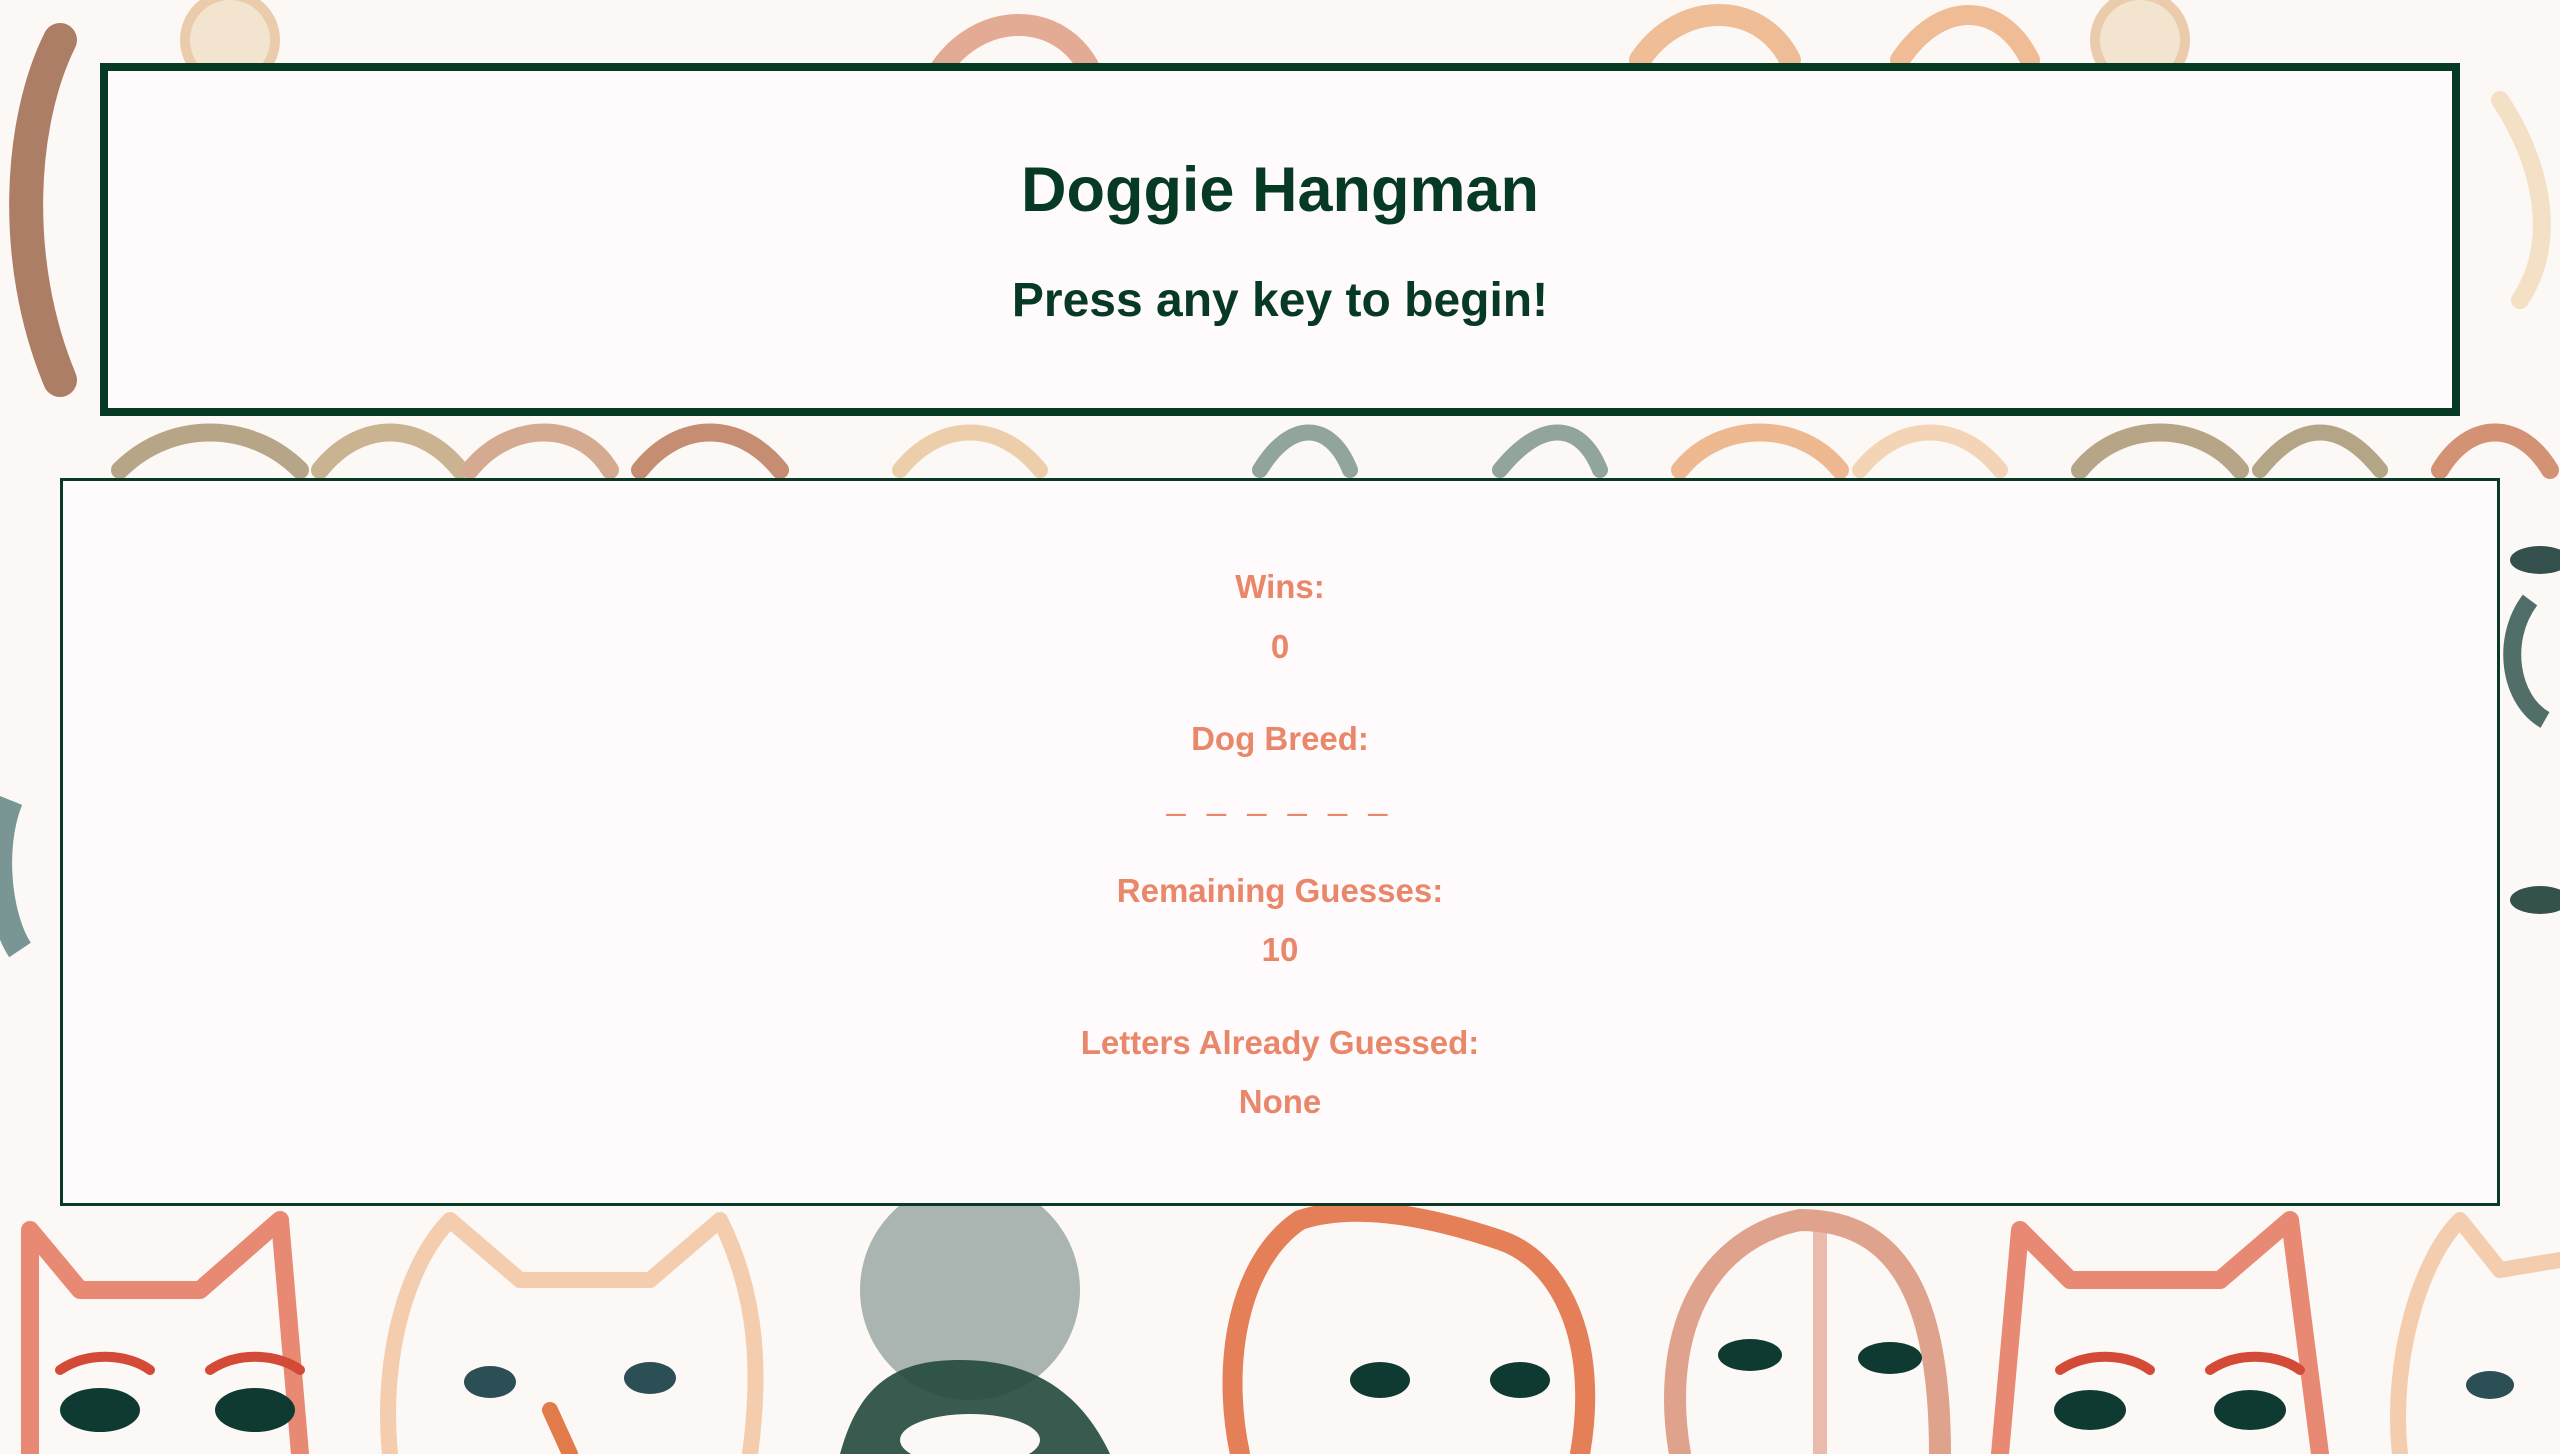 The width and height of the screenshot is (2560, 1454). Describe the element at coordinates (1280, 890) in the screenshot. I see `remaining-guesses-label: Remaining Guesses:` at that location.